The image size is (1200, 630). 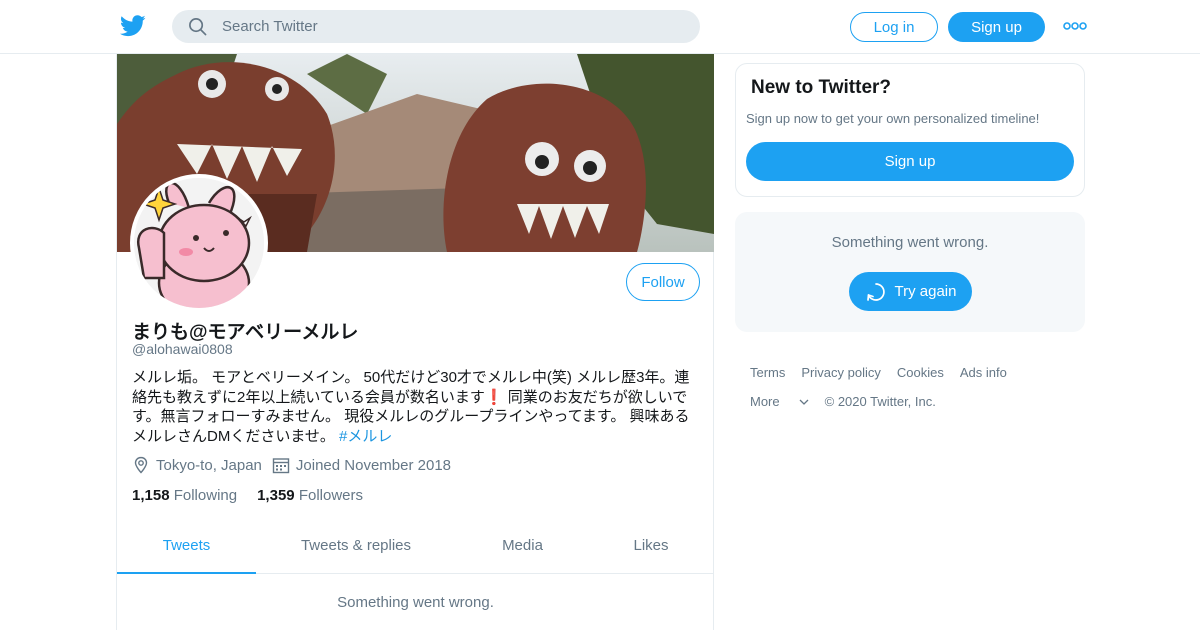 I want to click on footer-terms-link: Terms, so click(x=767, y=372).